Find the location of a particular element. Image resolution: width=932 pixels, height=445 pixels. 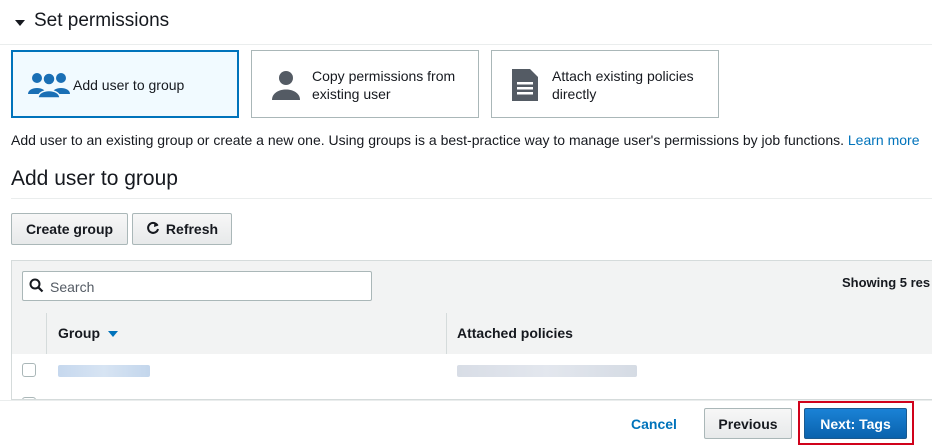

learn-more-link: Learn more is located at coordinates (884, 140).